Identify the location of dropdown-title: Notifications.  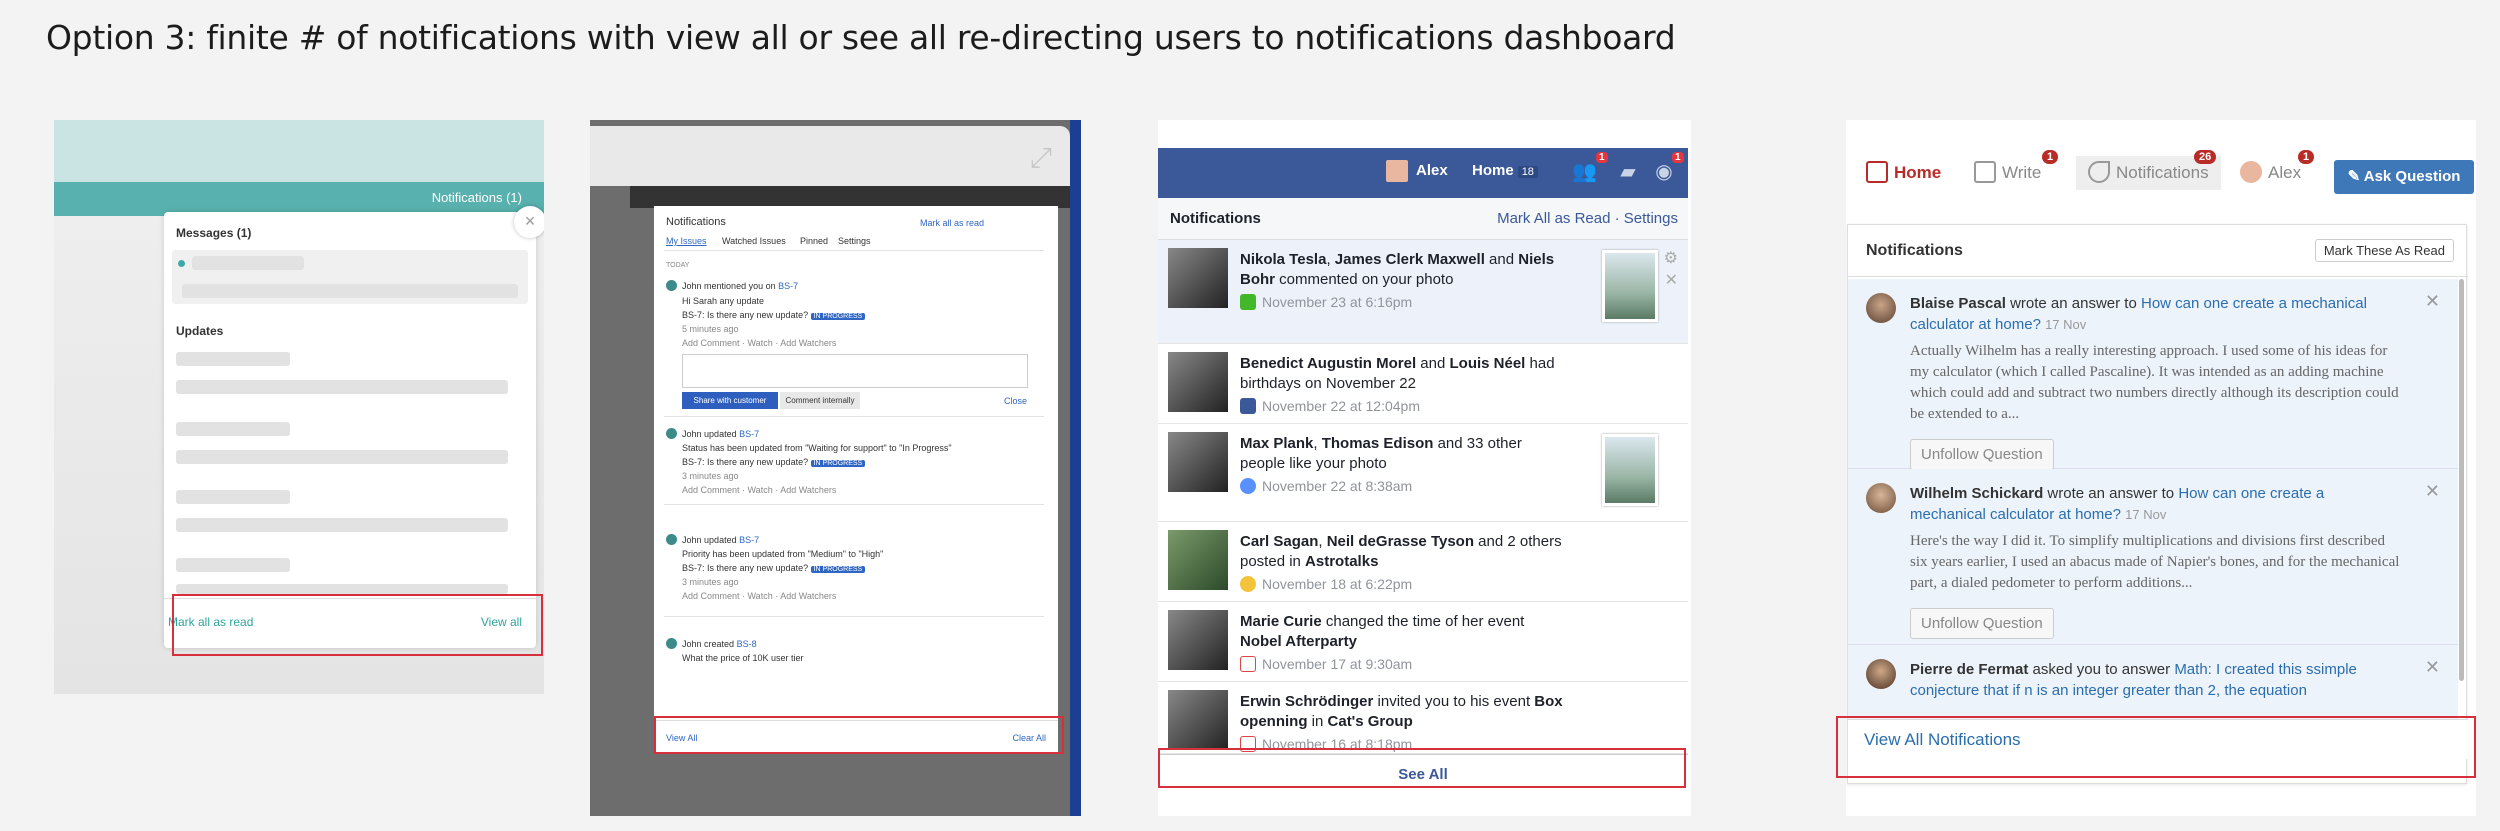
(1914, 250).